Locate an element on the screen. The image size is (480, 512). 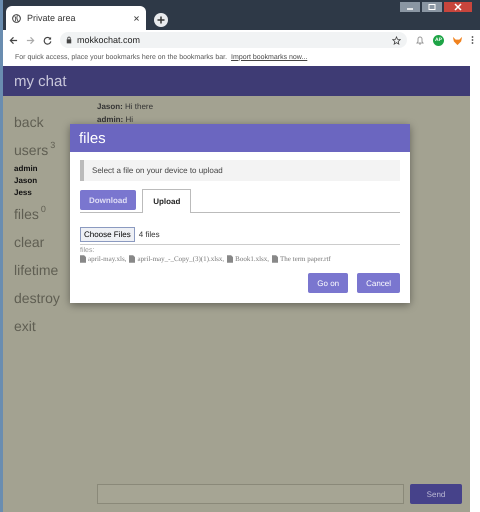
dialog-button: Cancel is located at coordinates (378, 283).